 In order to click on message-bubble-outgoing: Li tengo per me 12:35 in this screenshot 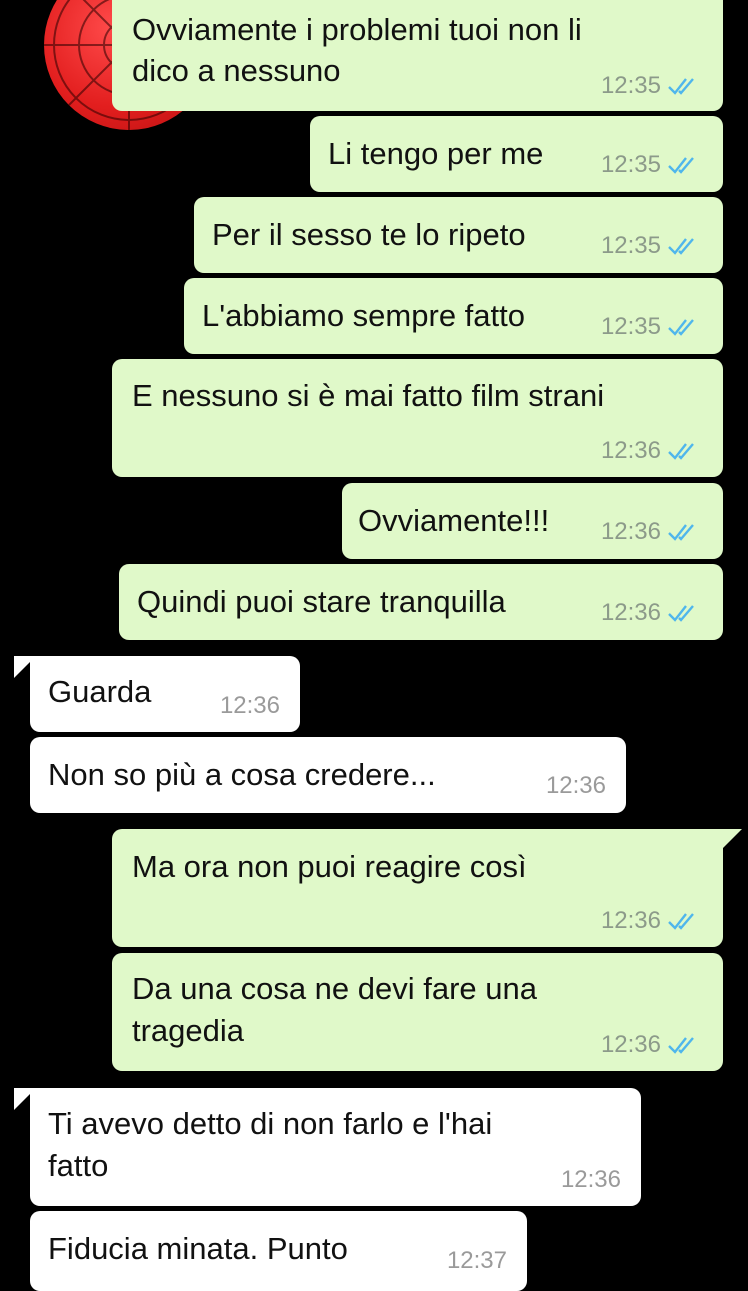, I will do `click(516, 154)`.